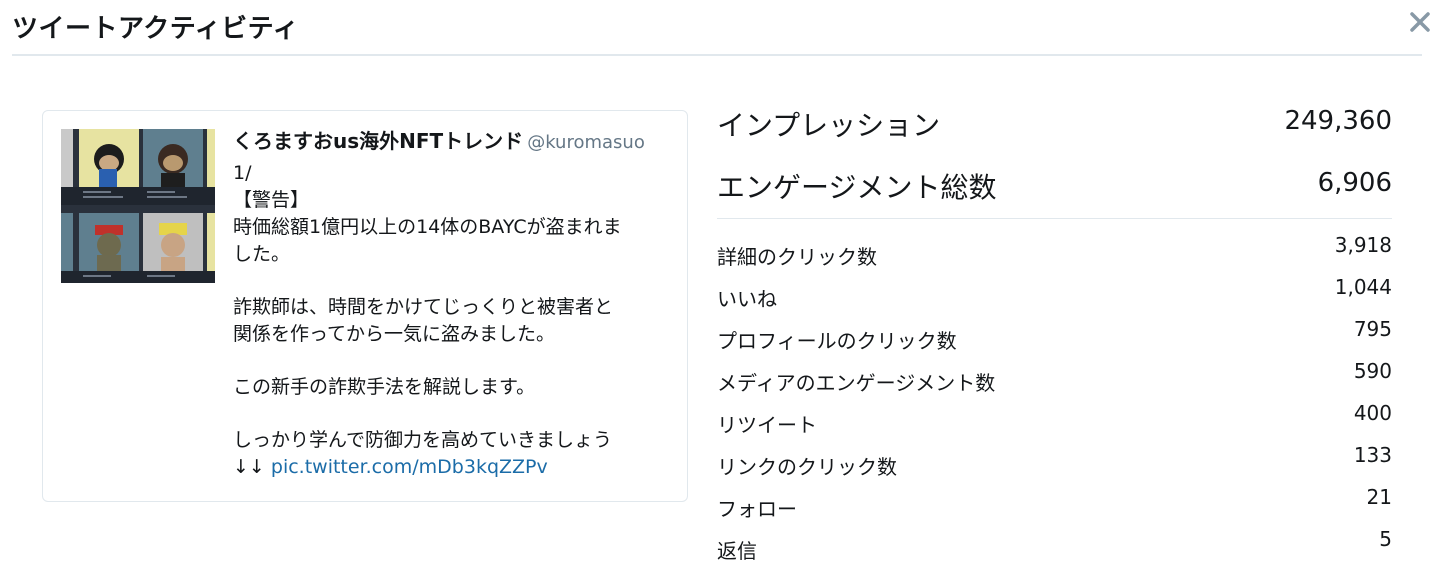 The height and width of the screenshot is (578, 1456). I want to click on impressions-value: 249,360, so click(1338, 121).